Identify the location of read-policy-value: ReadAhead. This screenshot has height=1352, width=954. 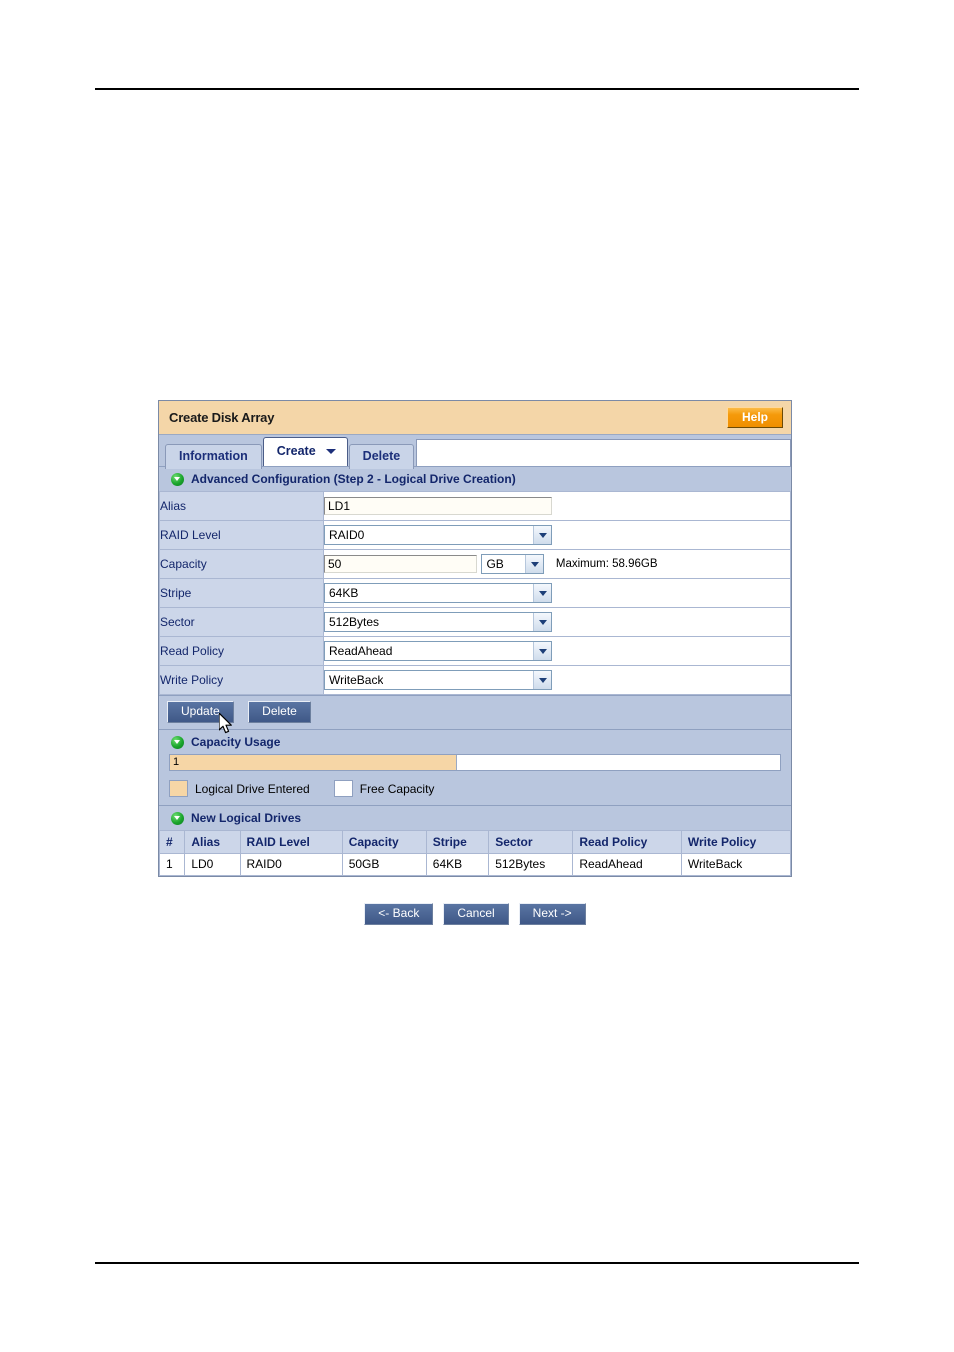
(361, 651).